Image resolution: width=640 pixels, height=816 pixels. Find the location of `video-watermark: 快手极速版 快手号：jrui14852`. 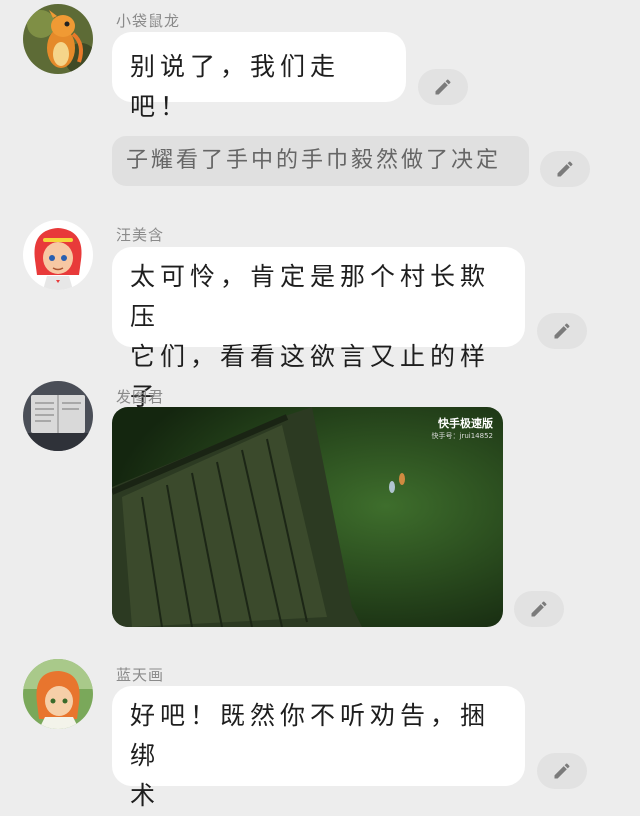

video-watermark: 快手极速版 快手号：jrui14852 is located at coordinates (462, 428).